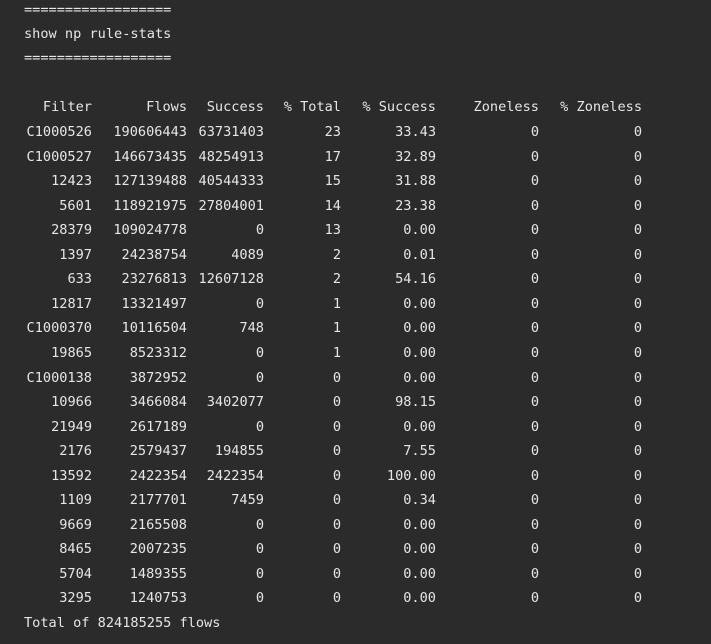 Image resolution: width=711 pixels, height=644 pixels. I want to click on row-success: 748, so click(251, 328).